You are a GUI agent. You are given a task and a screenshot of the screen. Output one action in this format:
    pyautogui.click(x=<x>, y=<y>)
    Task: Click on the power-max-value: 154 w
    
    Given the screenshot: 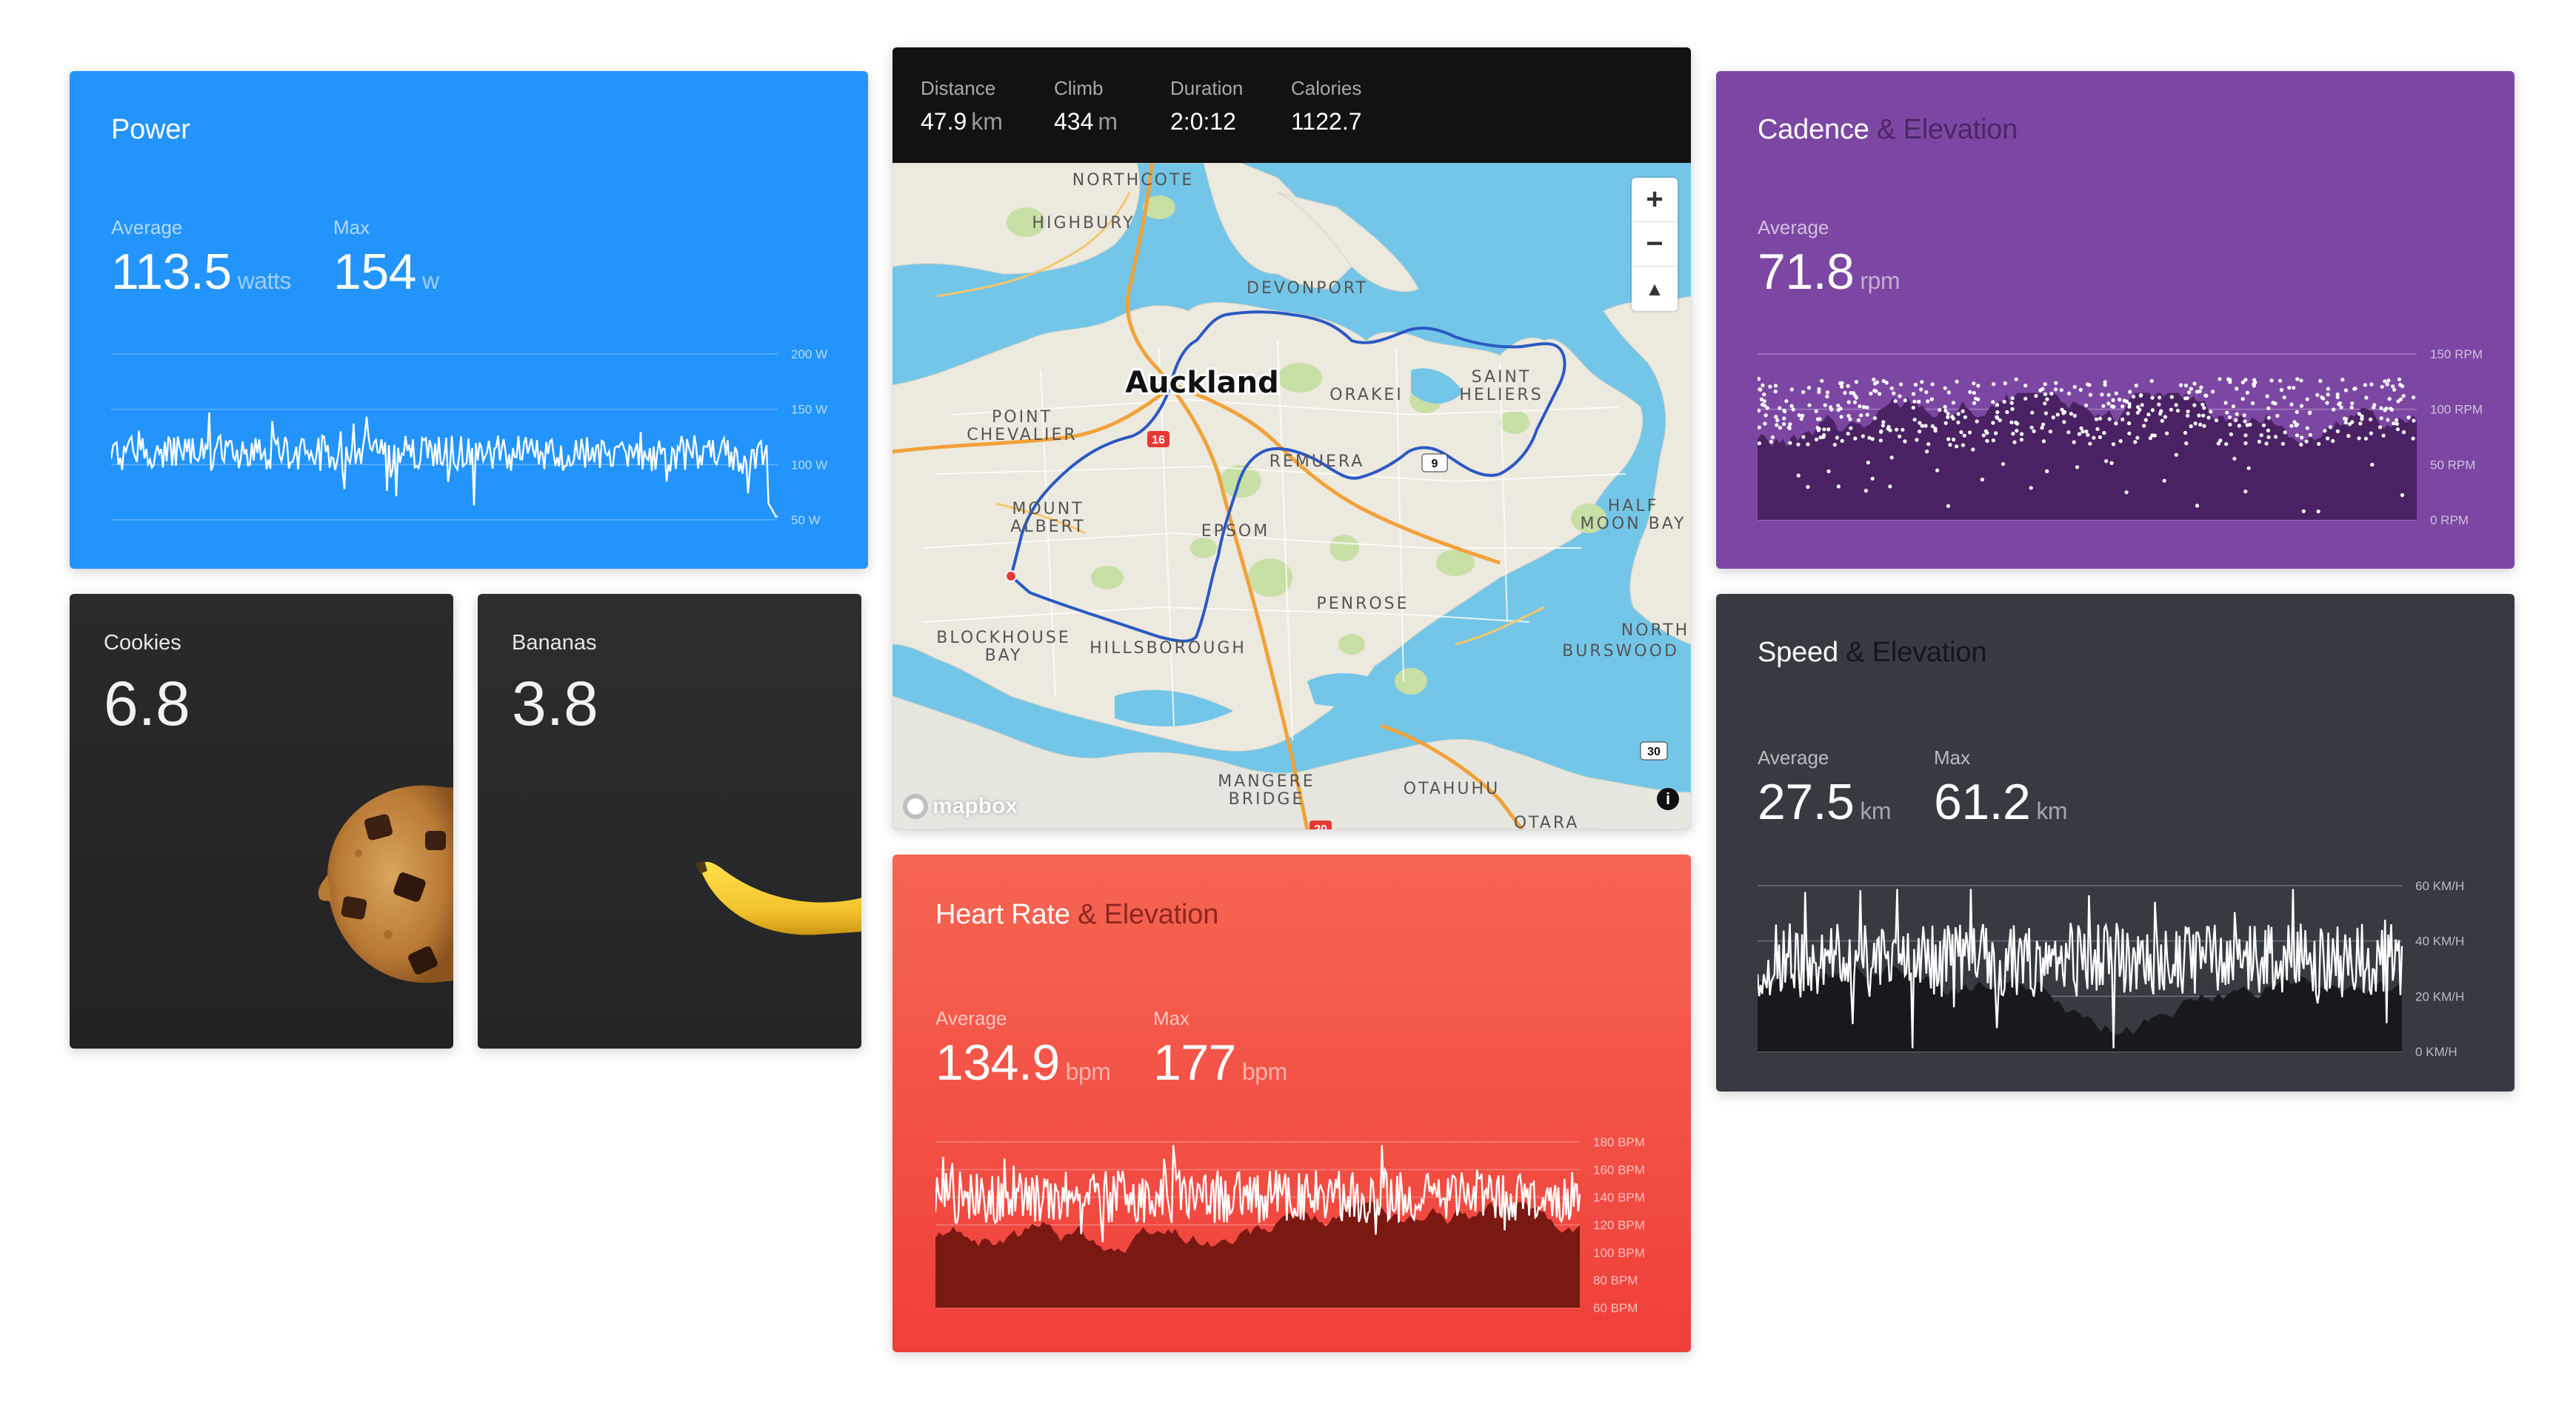 What is the action you would take?
    pyautogui.click(x=386, y=272)
    